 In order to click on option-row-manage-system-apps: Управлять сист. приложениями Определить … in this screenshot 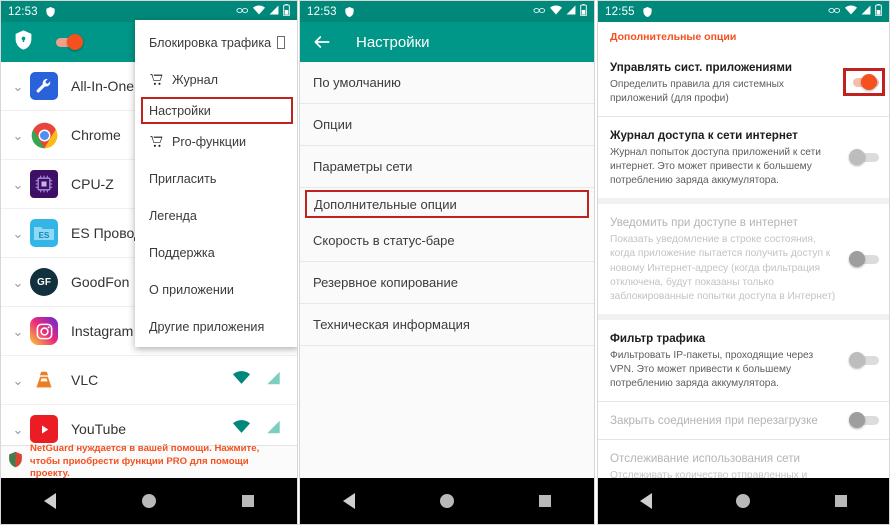, I will do `click(743, 83)`.